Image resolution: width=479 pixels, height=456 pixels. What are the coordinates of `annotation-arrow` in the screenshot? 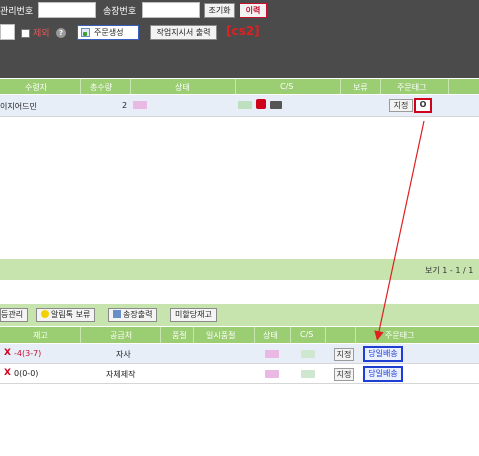 It's located at (399, 230).